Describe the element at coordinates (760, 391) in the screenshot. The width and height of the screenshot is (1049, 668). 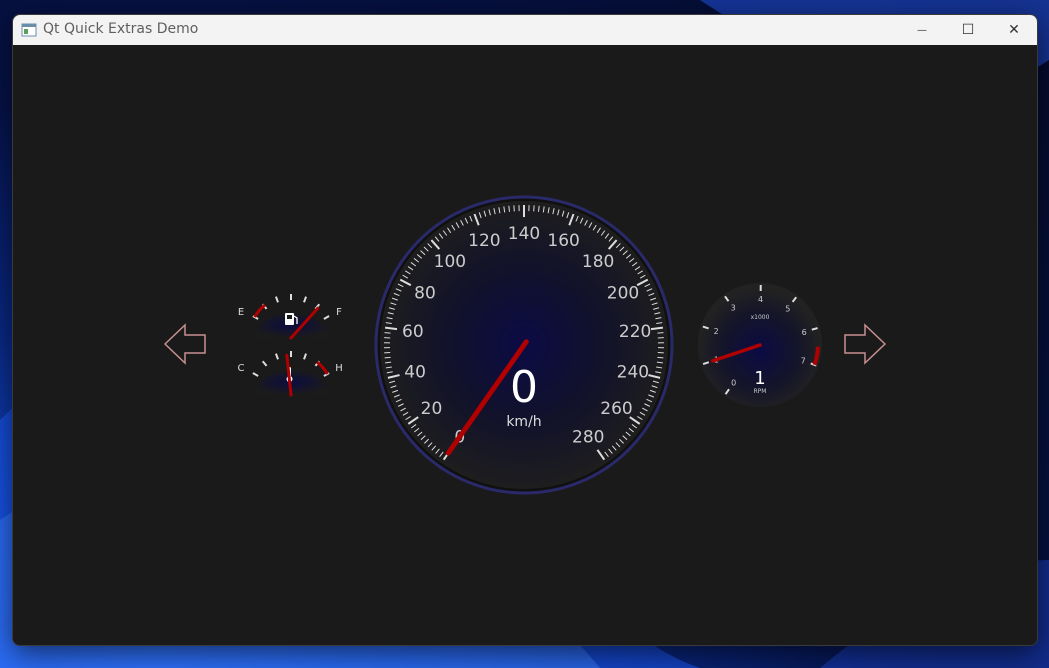
I see `tach-unit: RPM` at that location.